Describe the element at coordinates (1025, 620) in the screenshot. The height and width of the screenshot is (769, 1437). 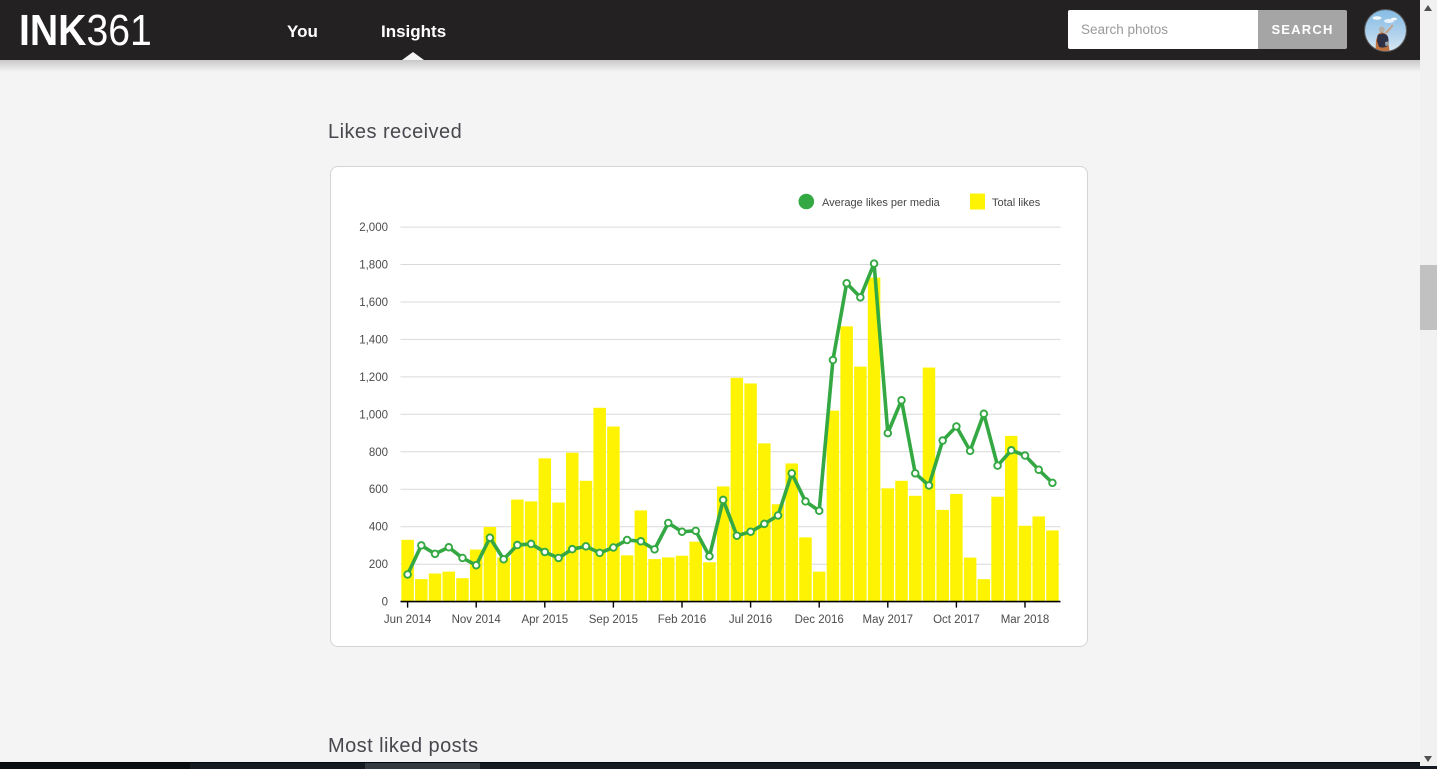
I see `svg-text: Mar 2018` at that location.